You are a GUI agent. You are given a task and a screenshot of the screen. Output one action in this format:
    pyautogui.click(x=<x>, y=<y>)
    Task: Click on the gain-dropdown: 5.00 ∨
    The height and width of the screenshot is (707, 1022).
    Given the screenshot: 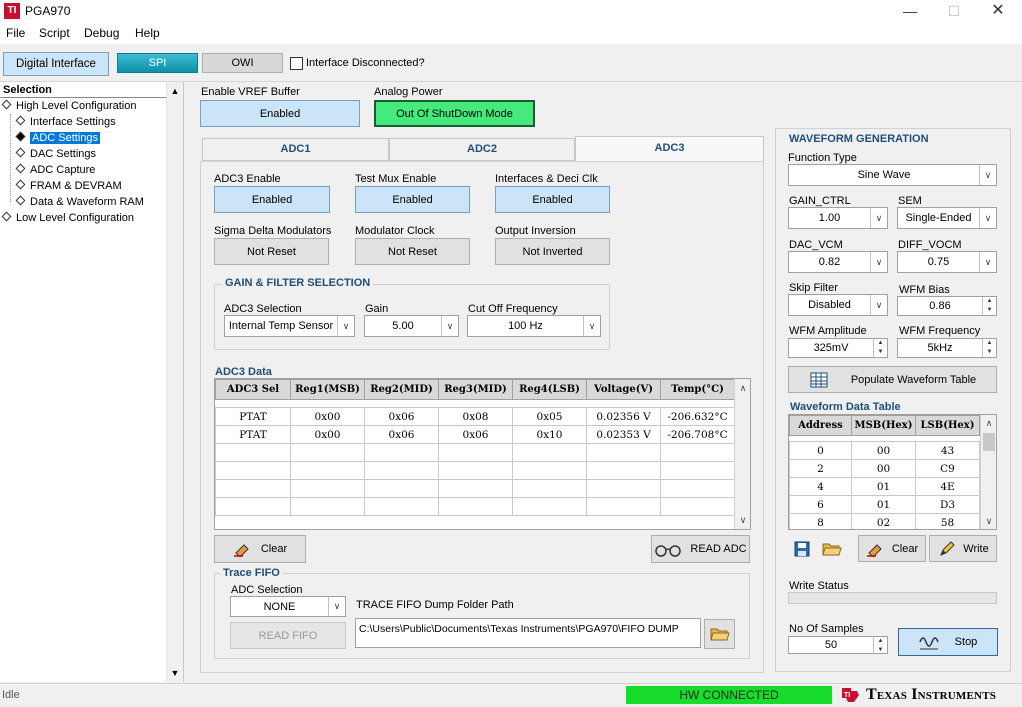 What is the action you would take?
    pyautogui.click(x=411, y=326)
    